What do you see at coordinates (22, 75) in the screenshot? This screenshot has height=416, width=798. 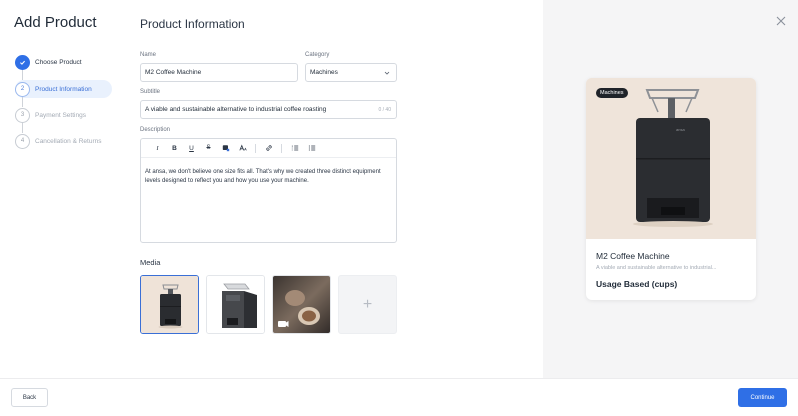 I see `step-connector` at bounding box center [22, 75].